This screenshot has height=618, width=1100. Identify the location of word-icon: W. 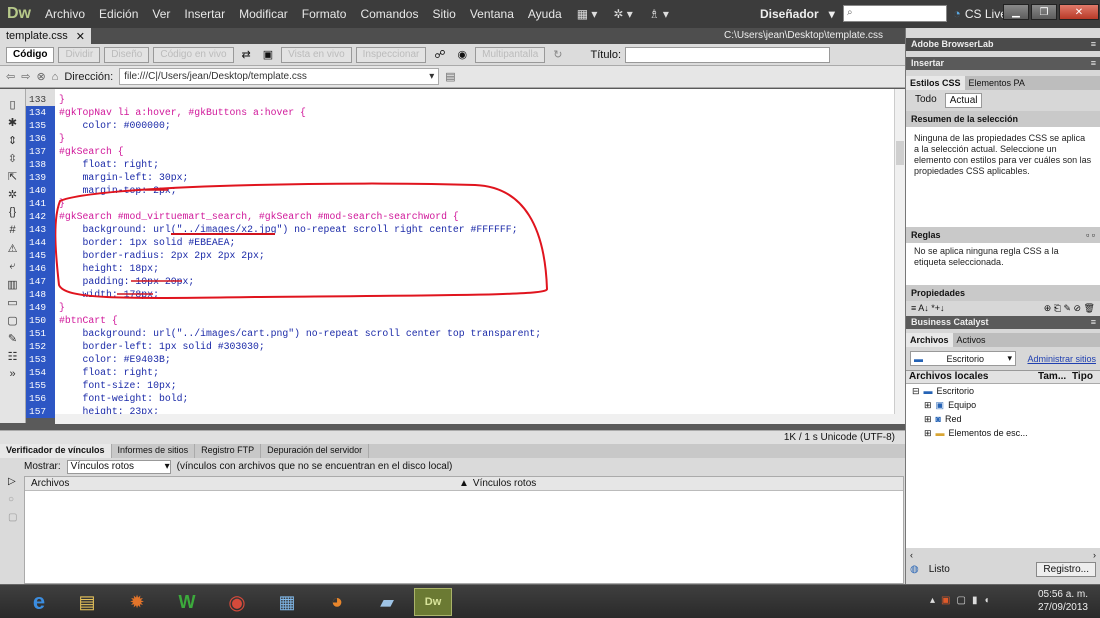
(187, 602).